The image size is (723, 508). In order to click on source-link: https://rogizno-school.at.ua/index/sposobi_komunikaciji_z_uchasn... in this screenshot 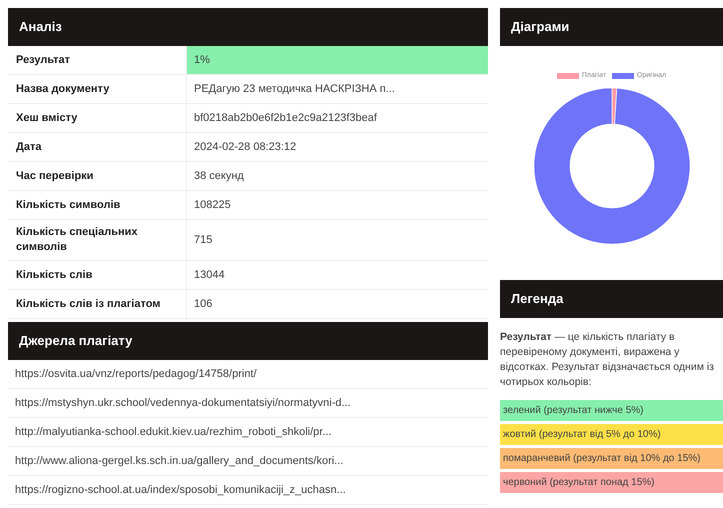, I will do `click(180, 490)`.